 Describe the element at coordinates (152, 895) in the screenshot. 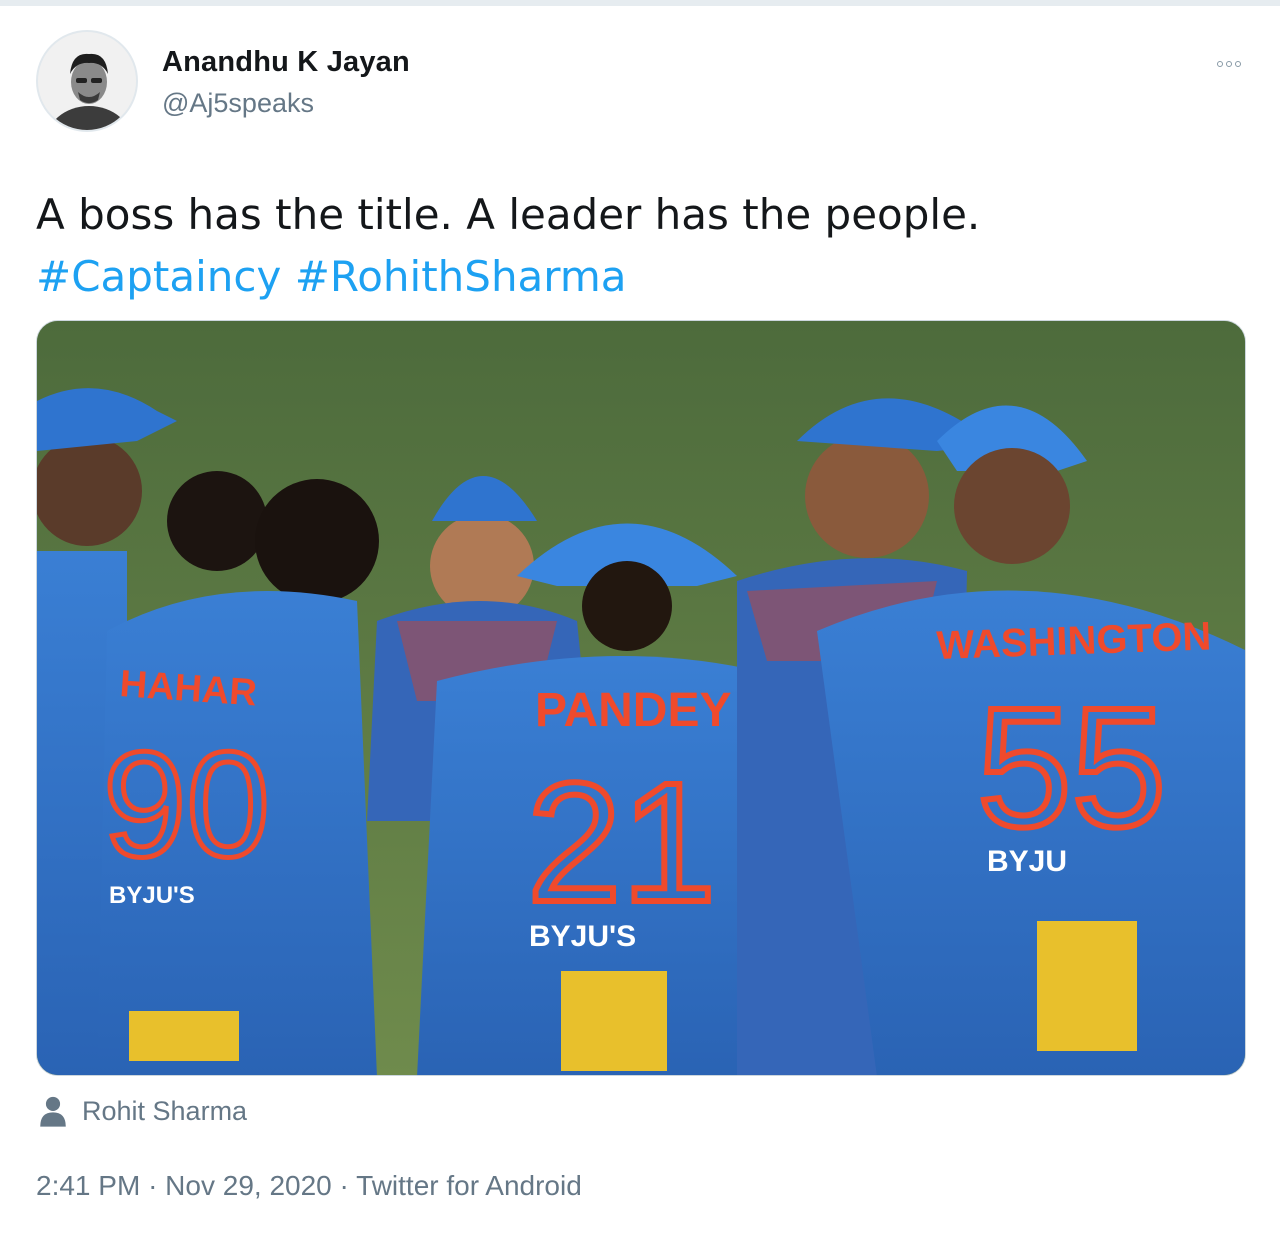

I see `jersey-sponsor-1: BYJU'S` at that location.